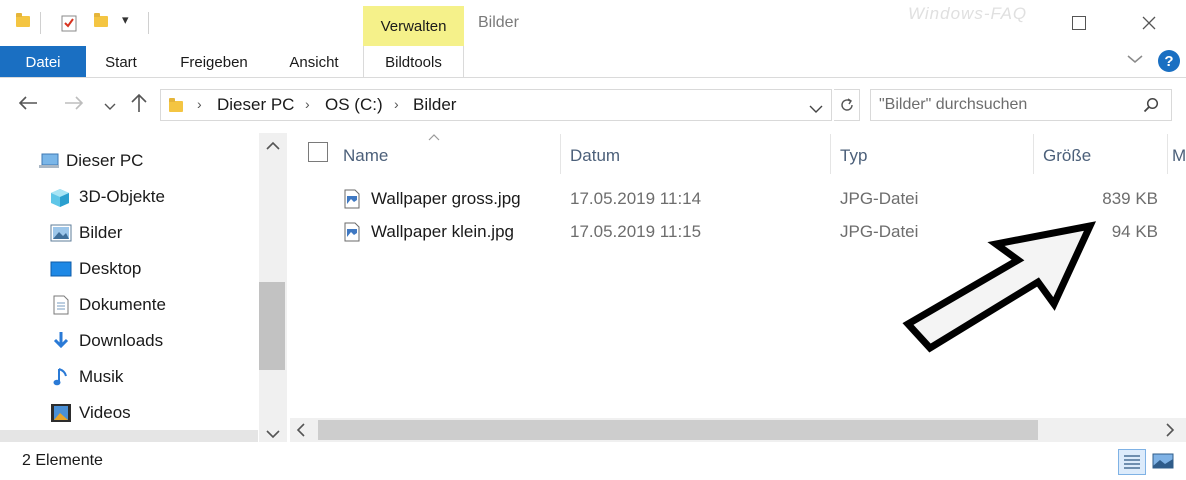  I want to click on customize-quick-access-icon: ▾, so click(125, 20).